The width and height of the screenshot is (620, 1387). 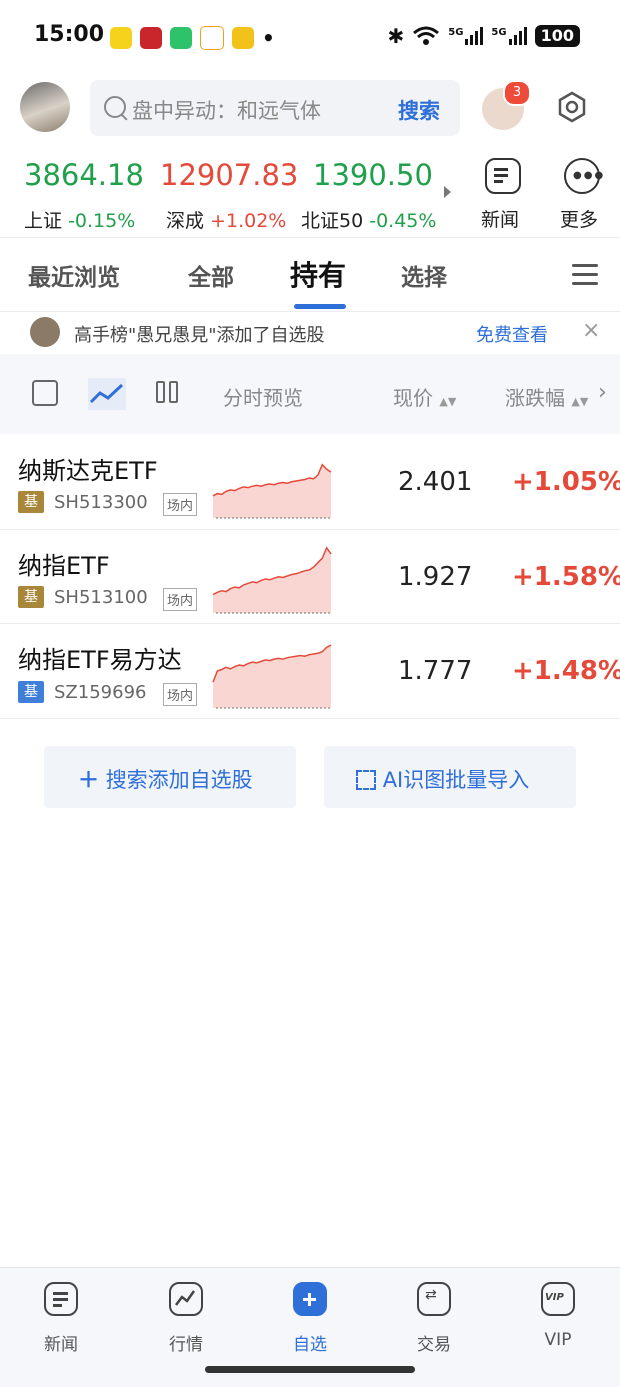 What do you see at coordinates (456, 780) in the screenshot?
I see `ai-import-text: AI识图批量导入` at bounding box center [456, 780].